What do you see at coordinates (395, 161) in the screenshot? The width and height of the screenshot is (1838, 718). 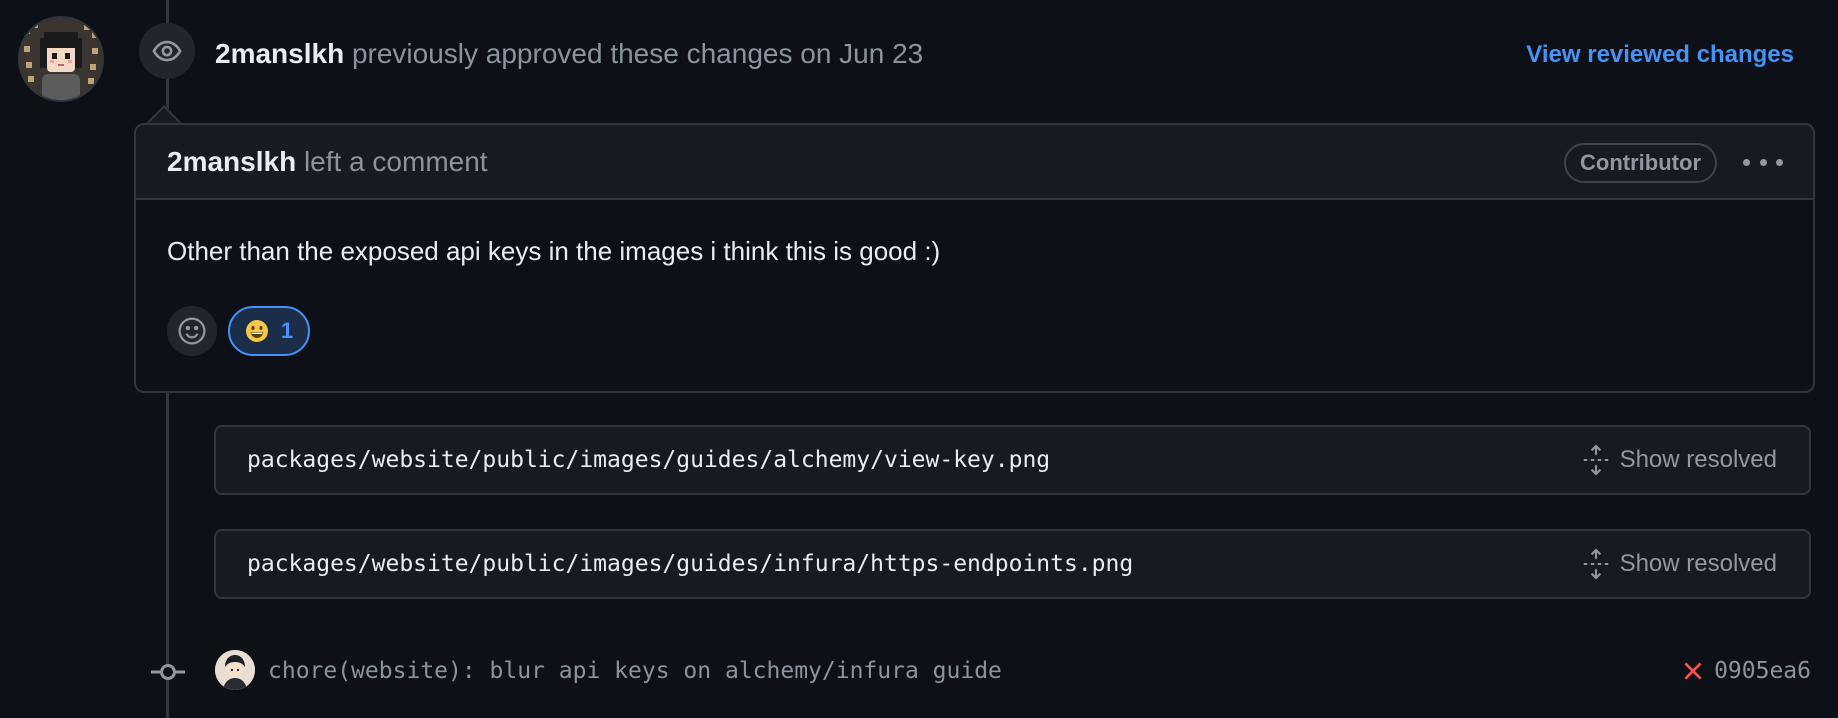 I see `comment-action-text: left a comment` at bounding box center [395, 161].